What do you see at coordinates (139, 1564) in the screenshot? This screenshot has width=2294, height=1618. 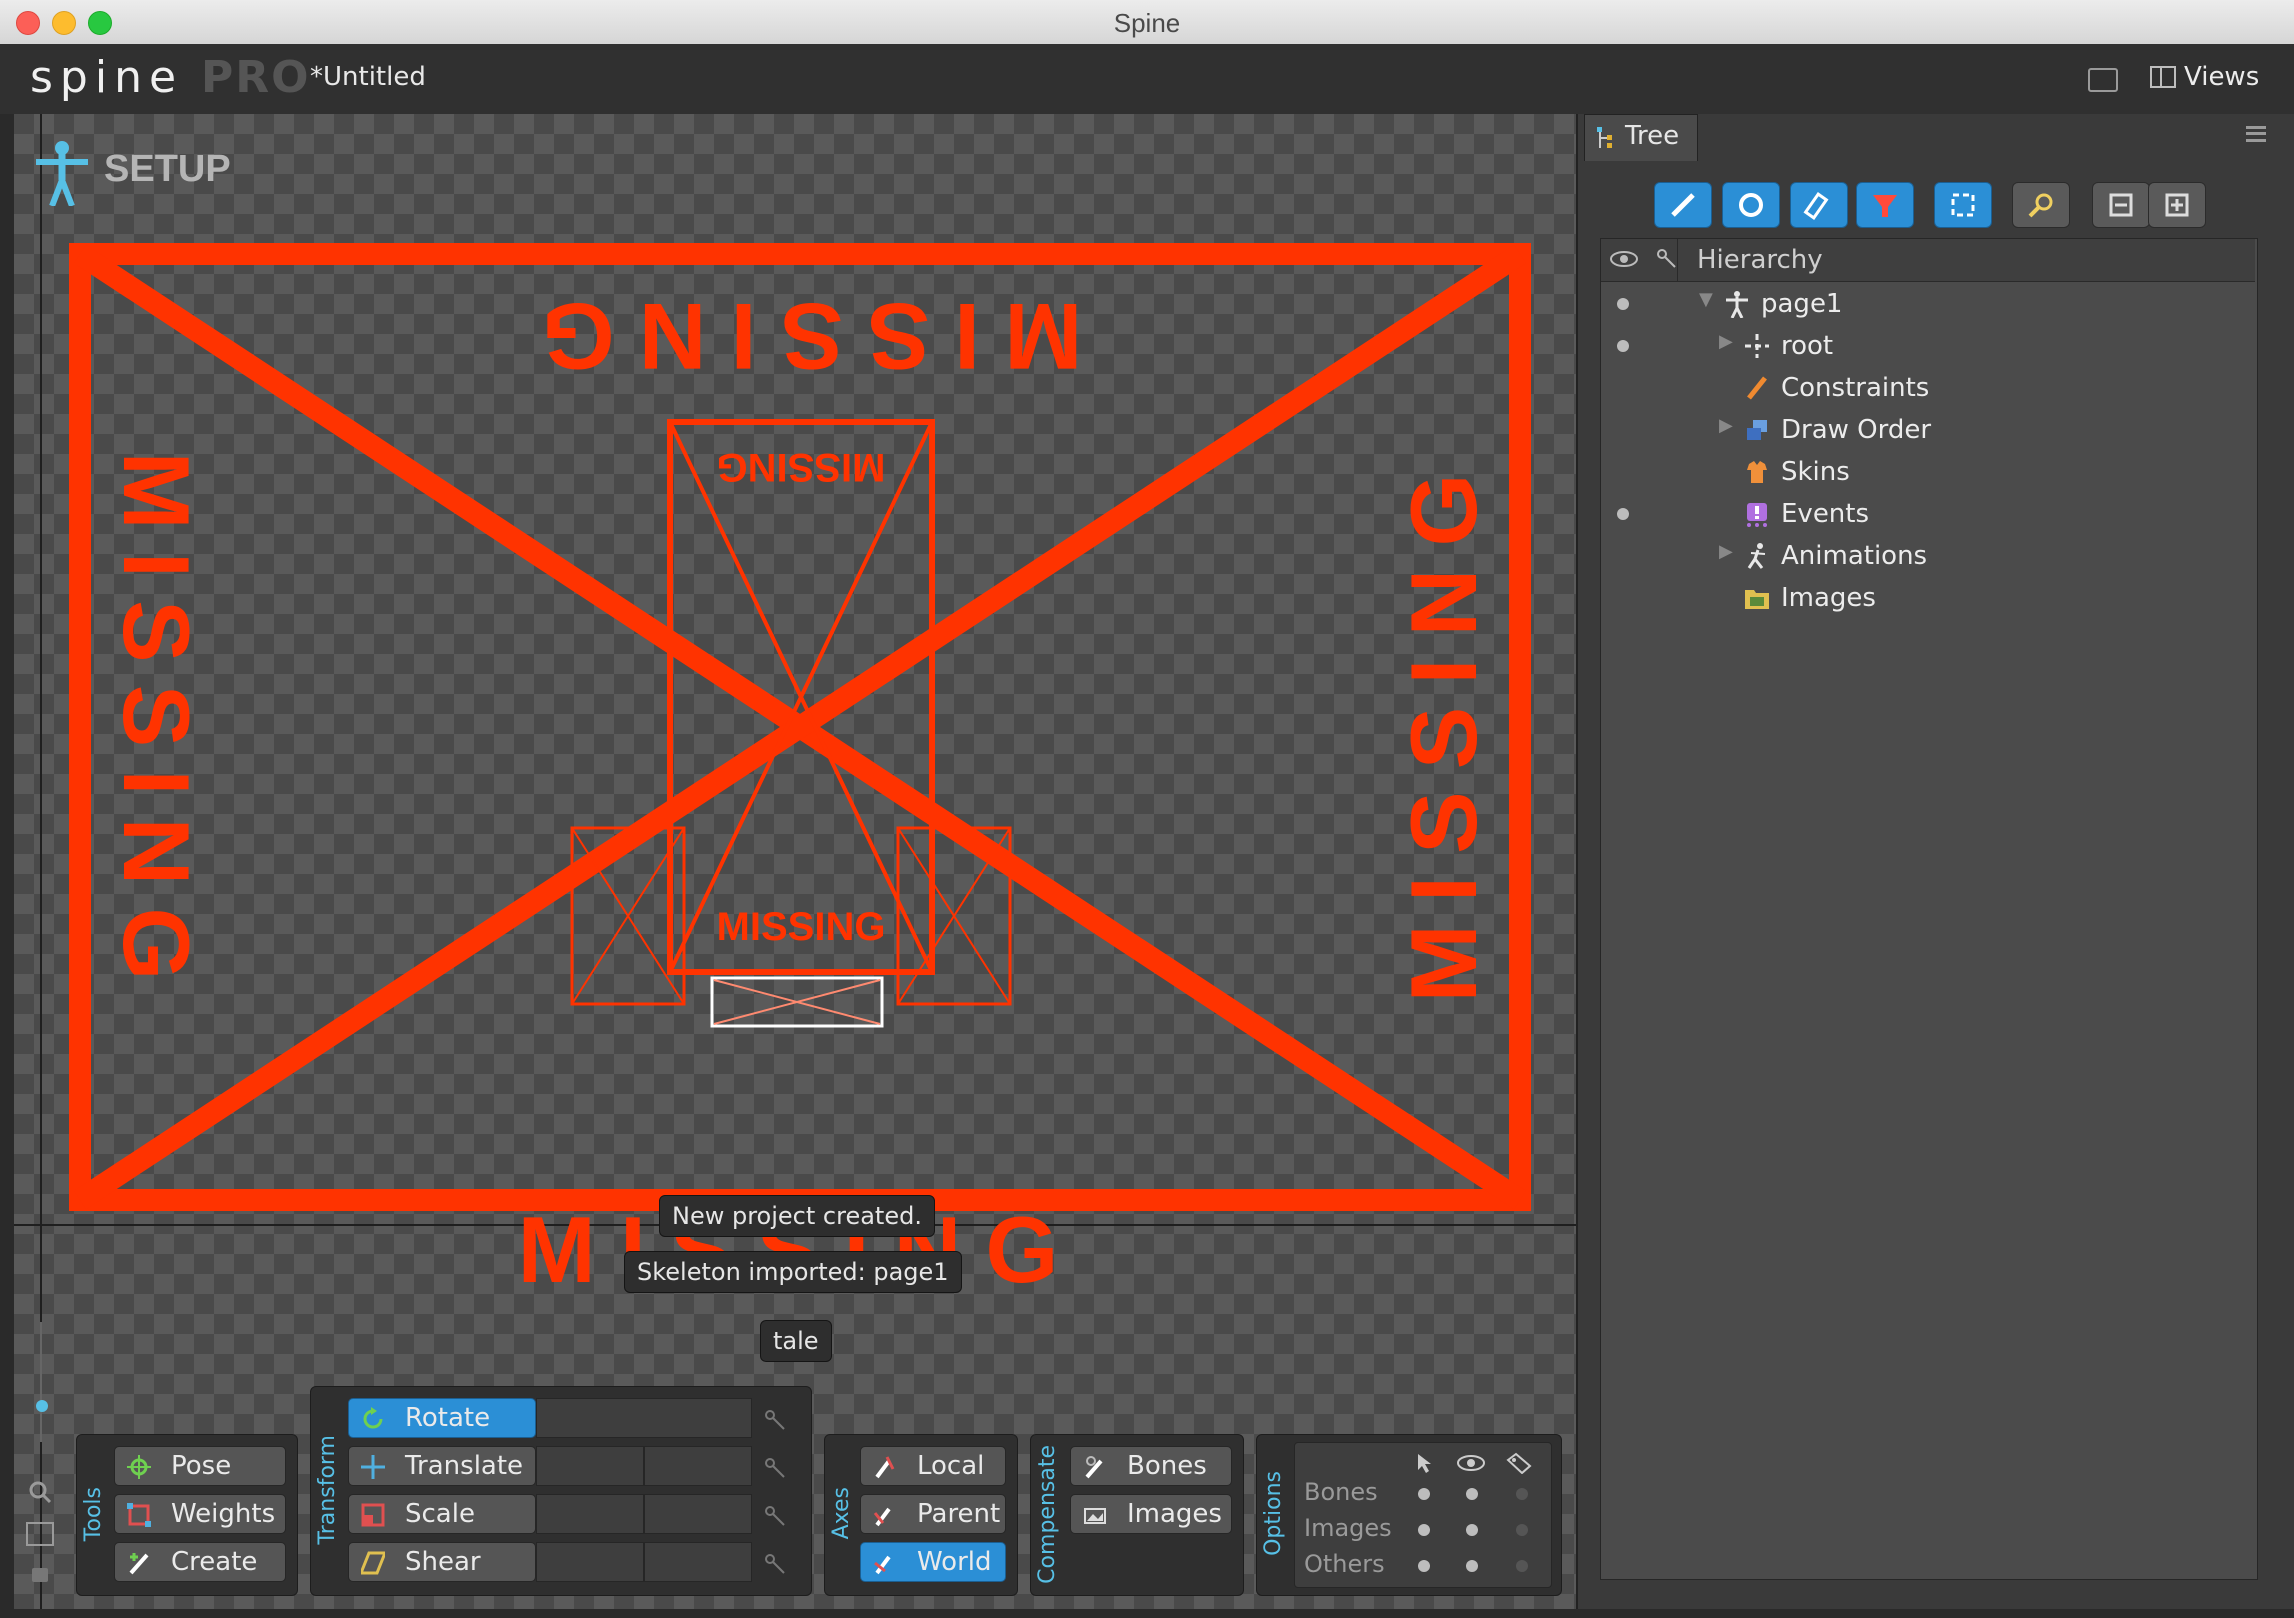 I see `create-icon` at bounding box center [139, 1564].